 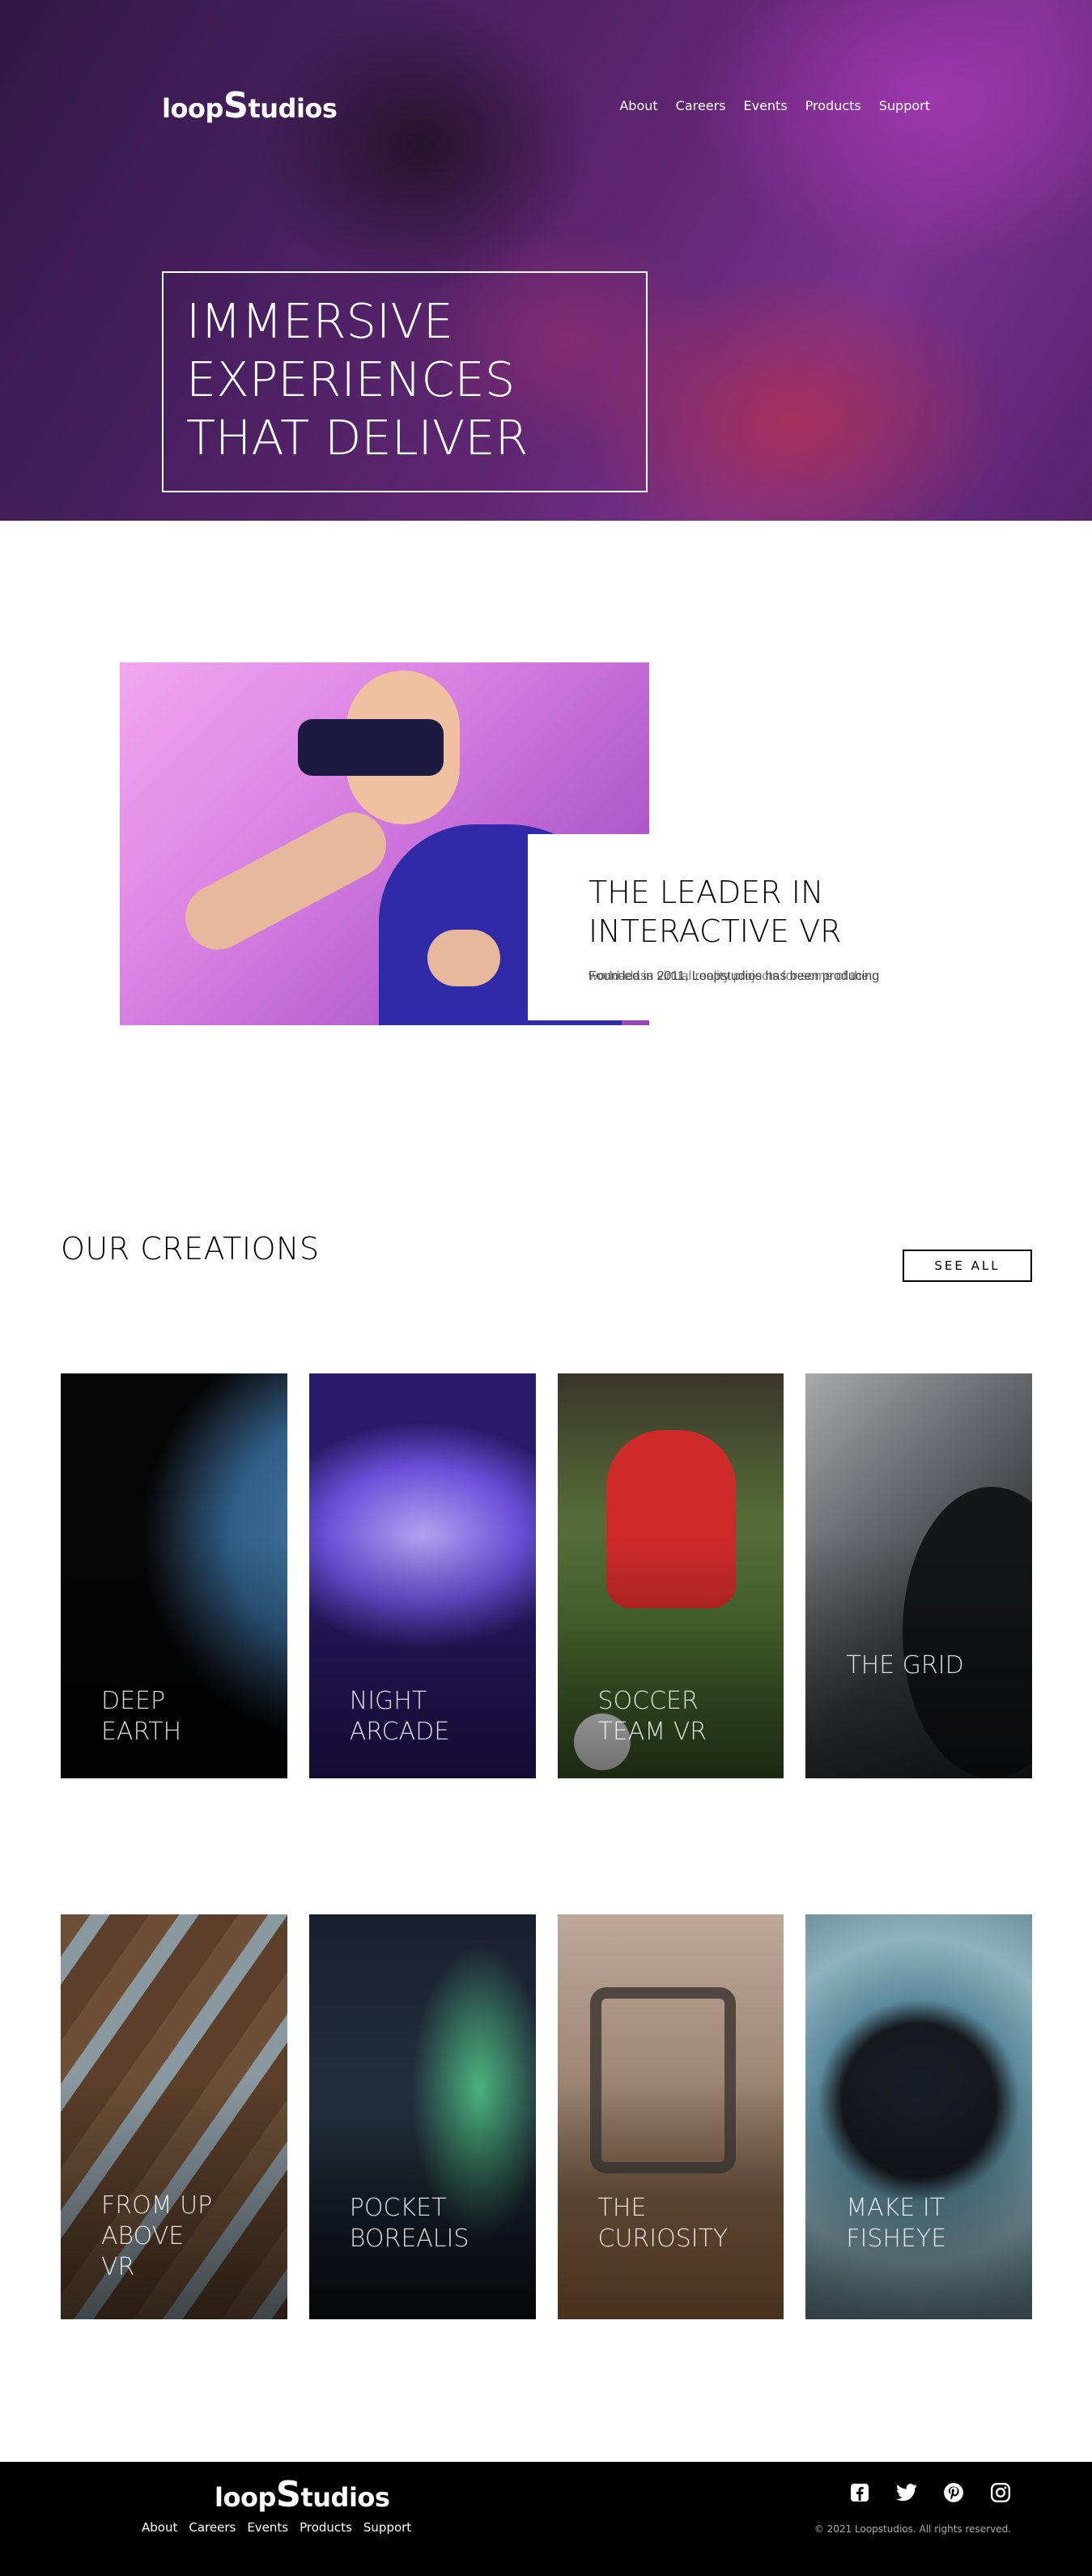 I want to click on footer-nav-about: About, so click(x=160, y=2527).